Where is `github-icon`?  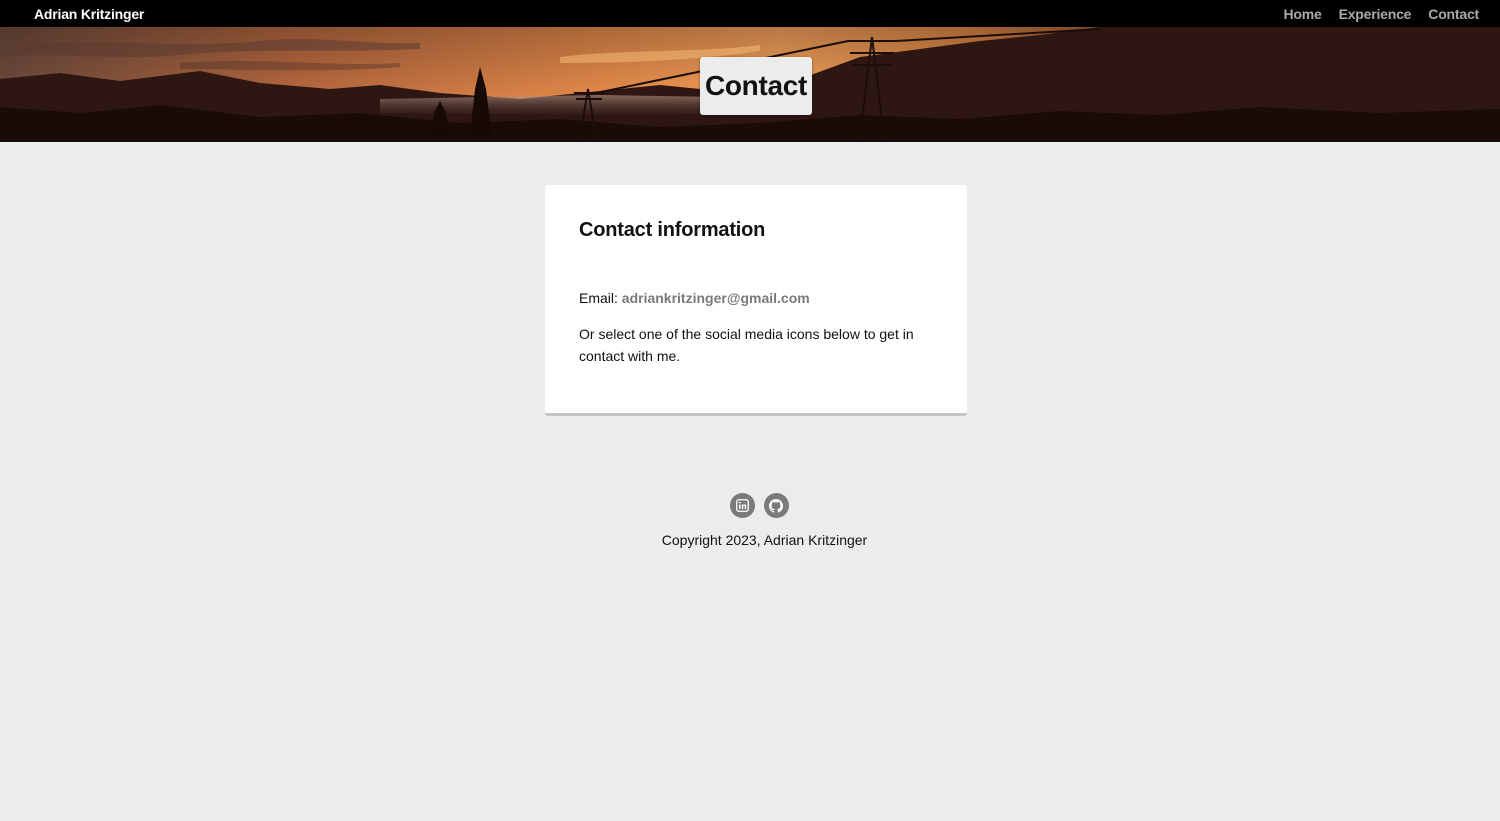
github-icon is located at coordinates (776, 505).